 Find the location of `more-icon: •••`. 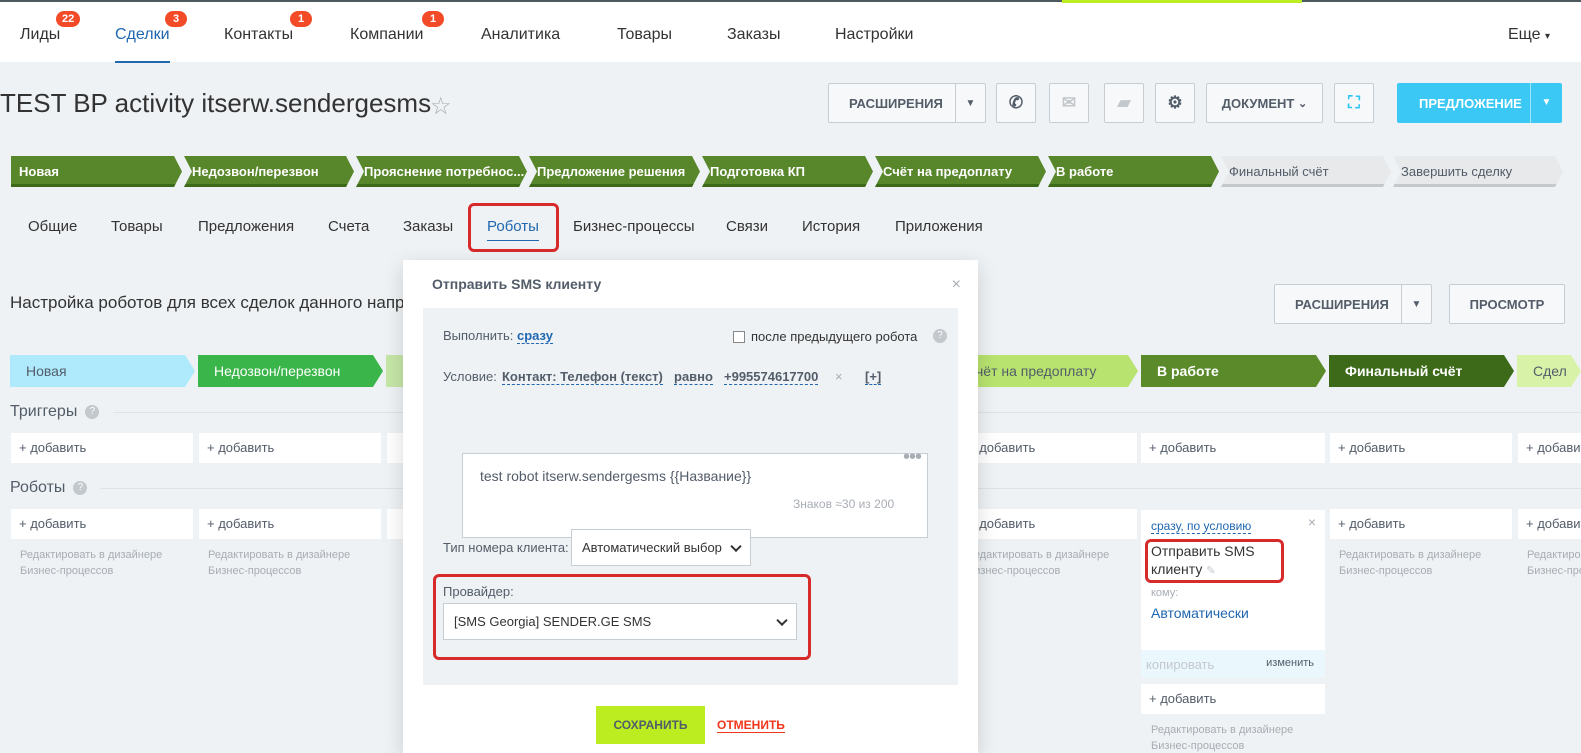

more-icon: ••• is located at coordinates (912, 457).